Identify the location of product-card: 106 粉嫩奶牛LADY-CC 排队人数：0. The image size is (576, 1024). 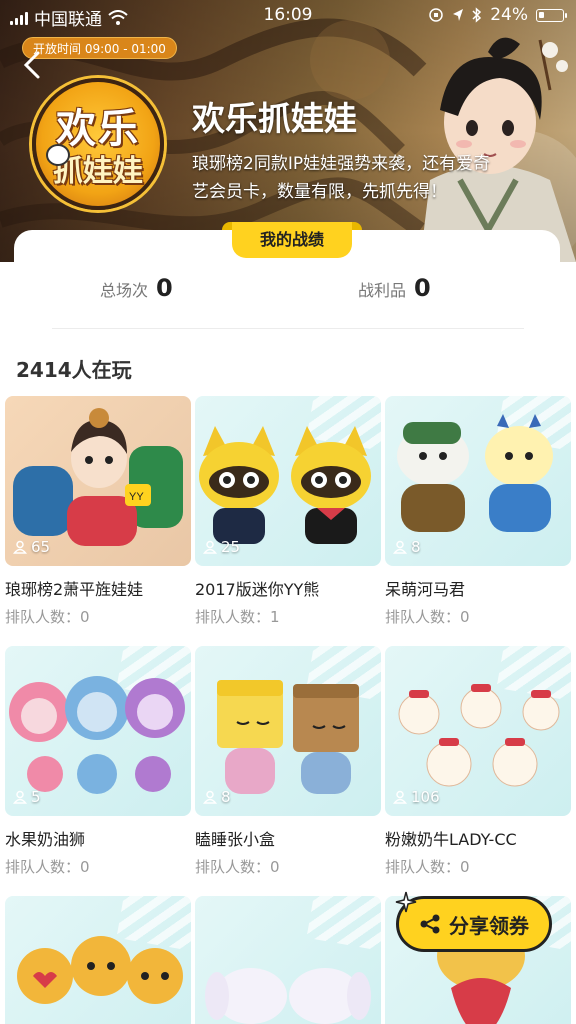
(478, 761).